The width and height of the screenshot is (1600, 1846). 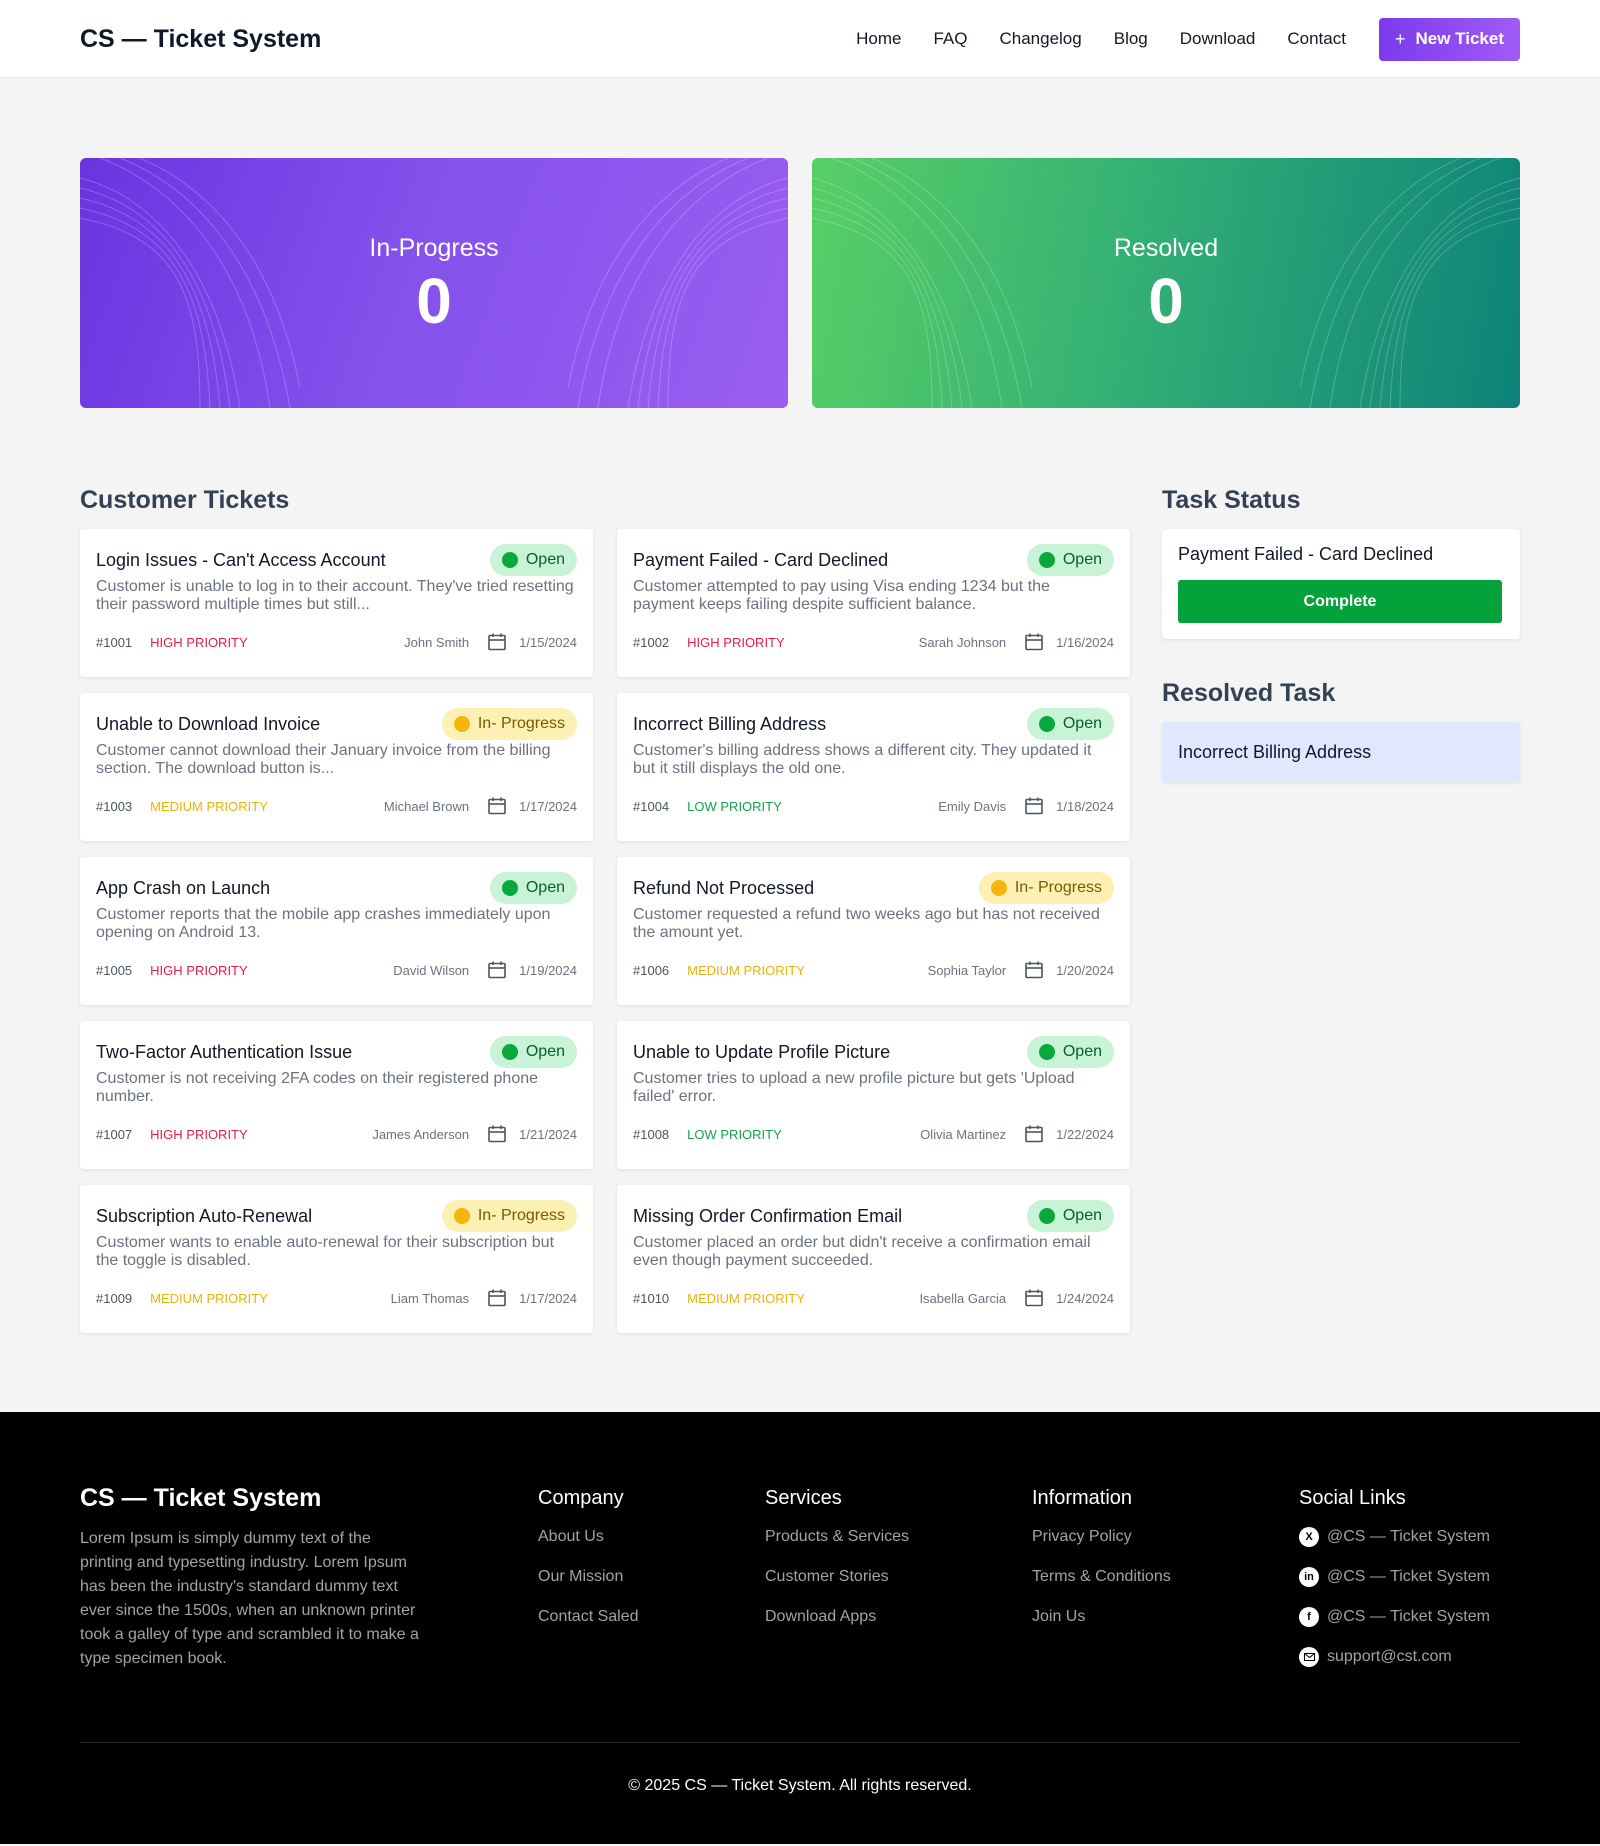 What do you see at coordinates (426, 806) in the screenshot?
I see `customer-name: Michael Brown` at bounding box center [426, 806].